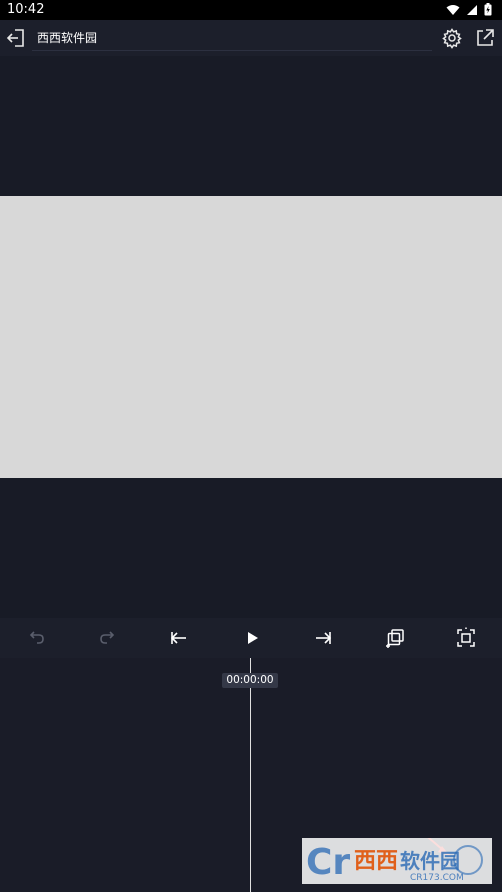  I want to click on redo-button, so click(108, 638).